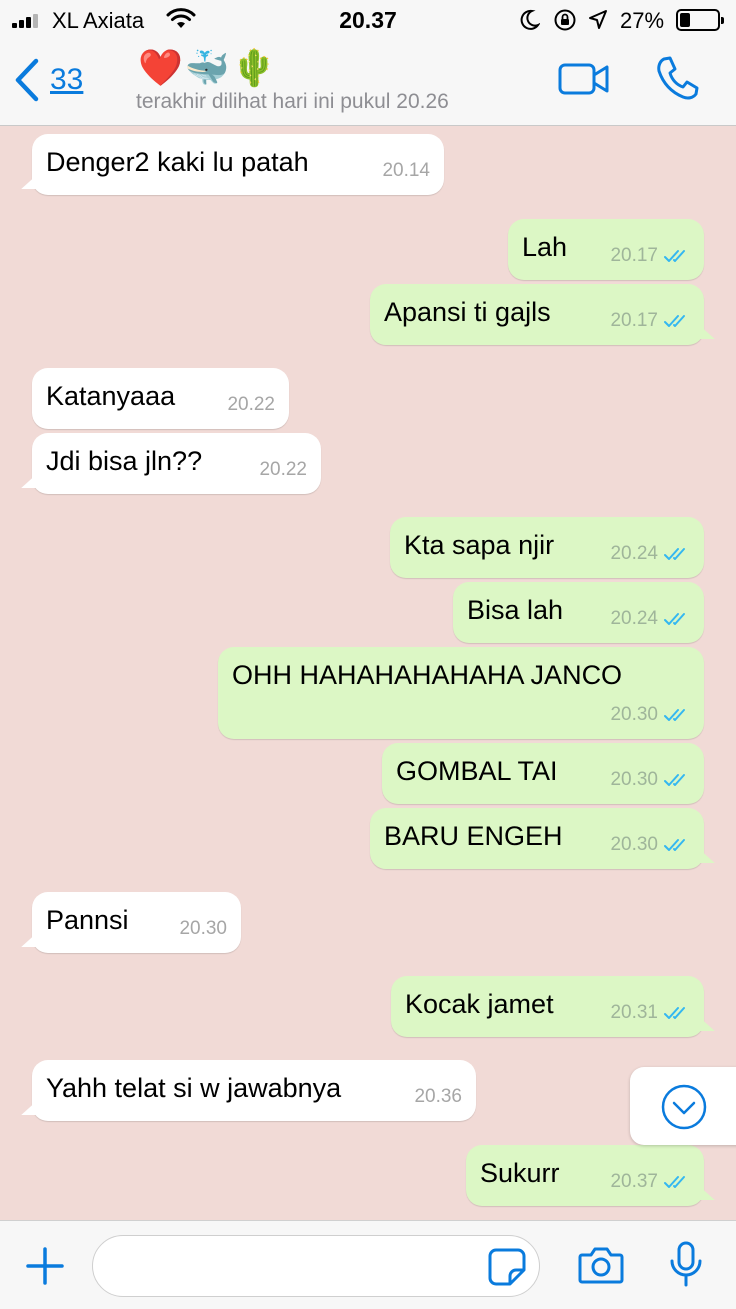 This screenshot has width=736, height=1309. Describe the element at coordinates (677, 79) in the screenshot. I see `voice-call-icon` at that location.